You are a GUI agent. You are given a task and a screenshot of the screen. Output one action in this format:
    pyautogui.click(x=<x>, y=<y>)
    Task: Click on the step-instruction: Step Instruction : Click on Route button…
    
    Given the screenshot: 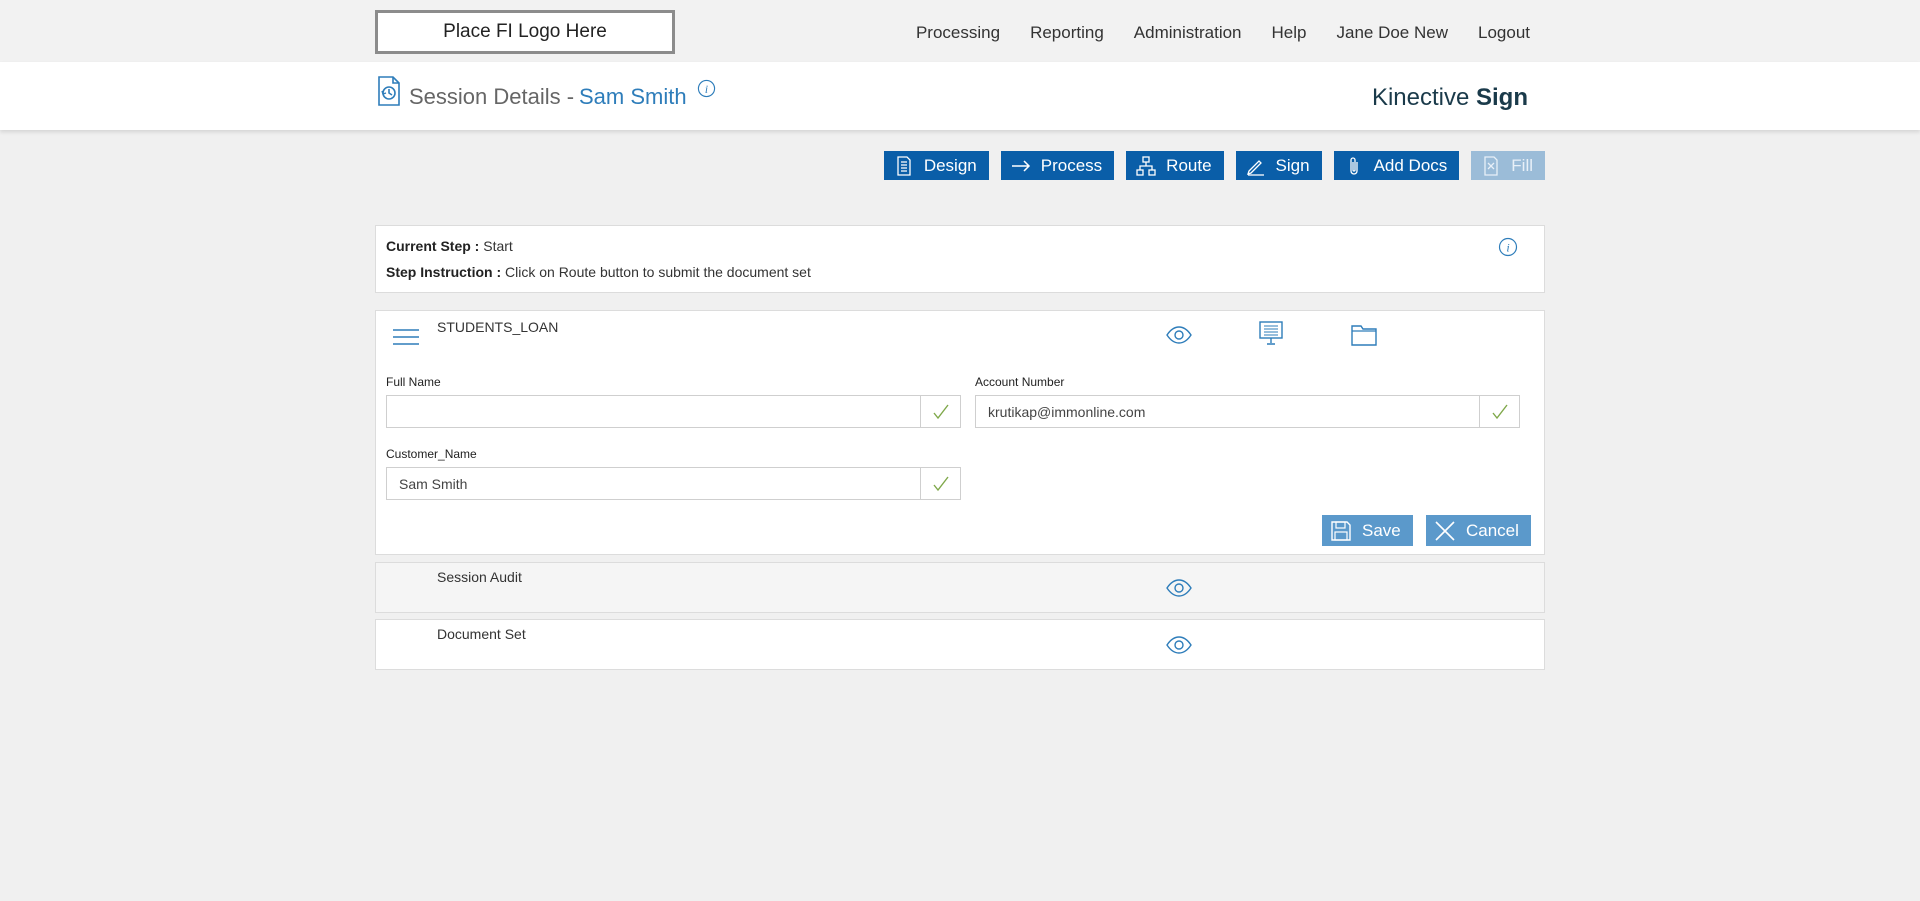 What is the action you would take?
    pyautogui.click(x=598, y=272)
    